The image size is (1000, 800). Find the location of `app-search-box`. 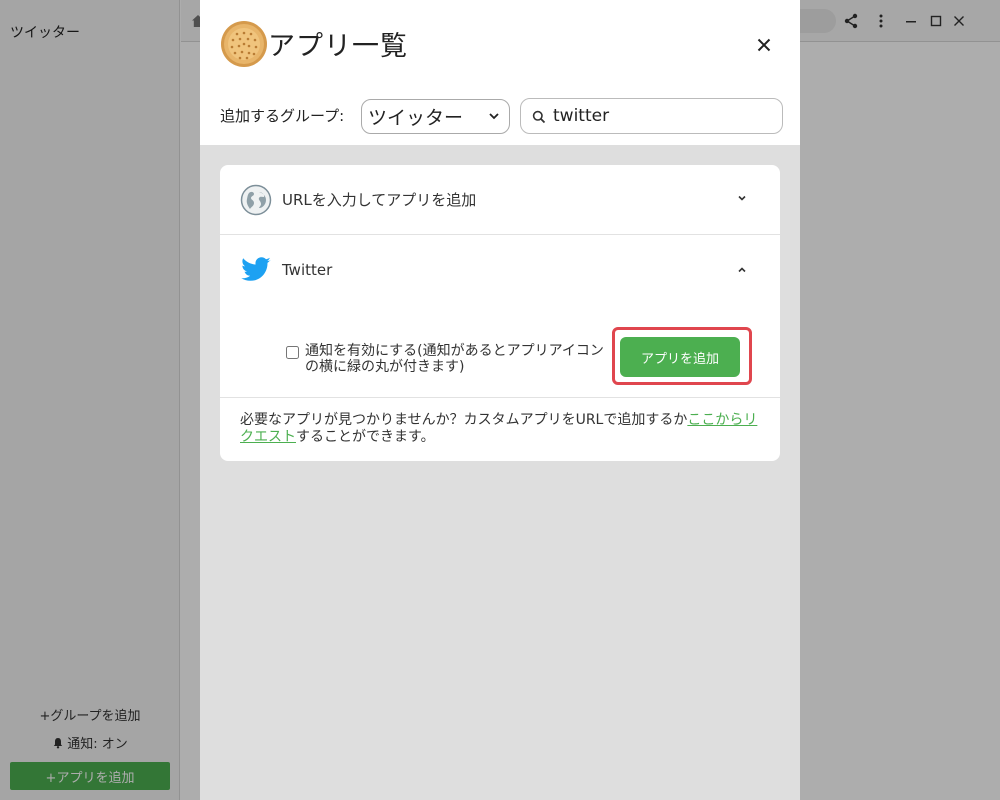

app-search-box is located at coordinates (651, 116).